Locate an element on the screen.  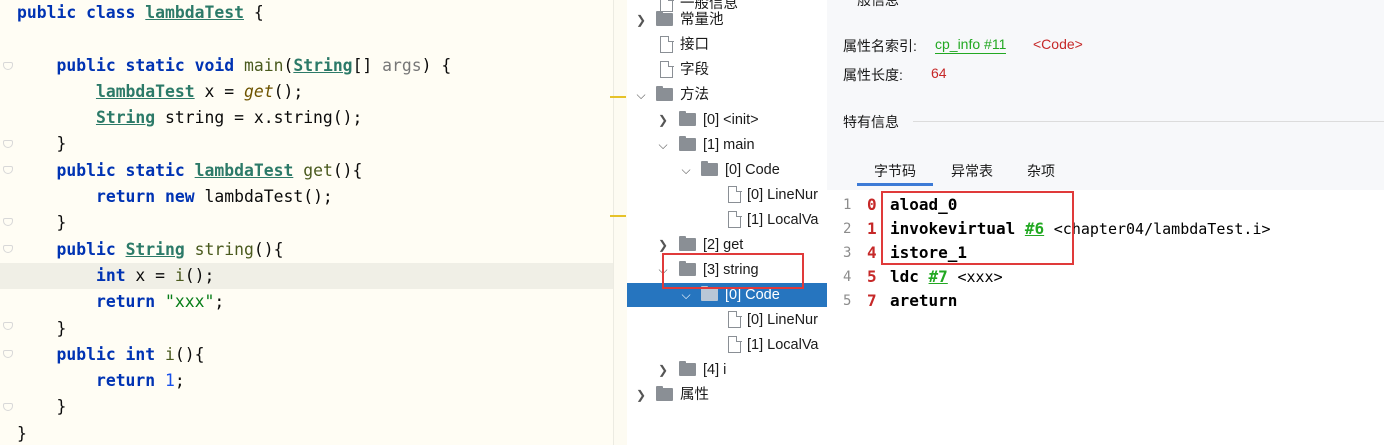
code-line: public static void main(String[] args) { is located at coordinates (306, 66).